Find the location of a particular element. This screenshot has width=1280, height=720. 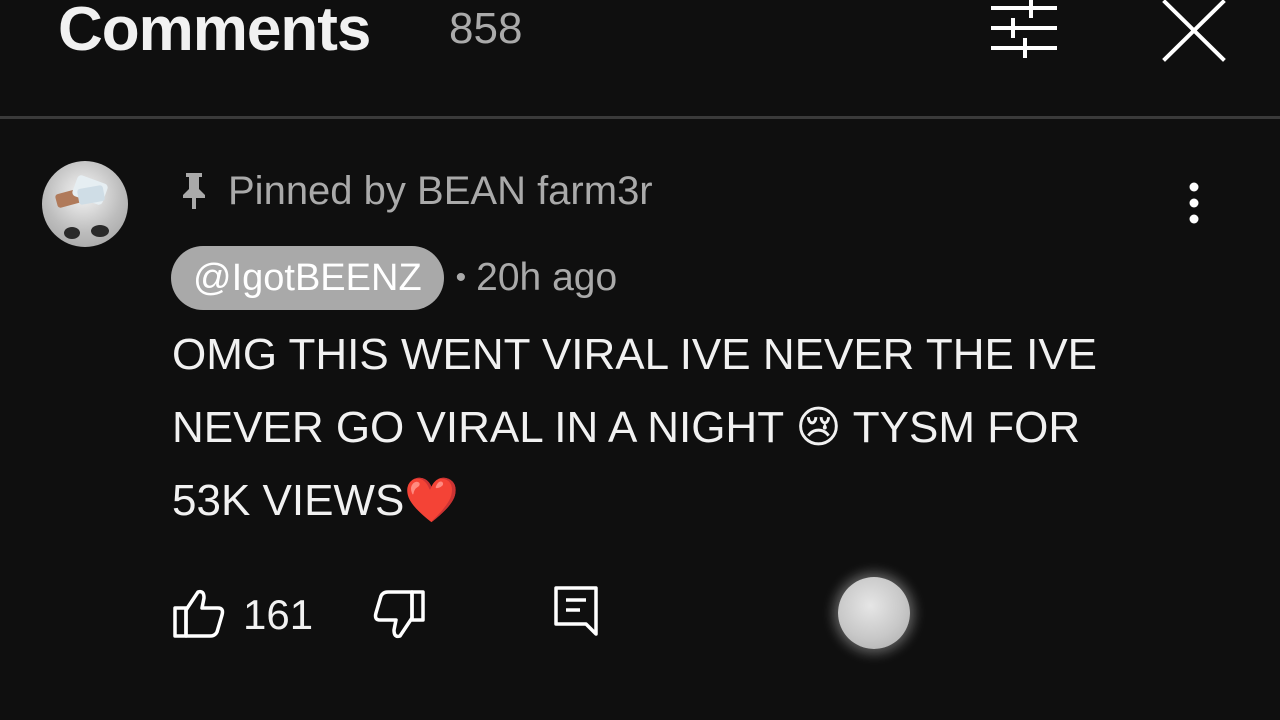

like-count: 161 is located at coordinates (278, 614).